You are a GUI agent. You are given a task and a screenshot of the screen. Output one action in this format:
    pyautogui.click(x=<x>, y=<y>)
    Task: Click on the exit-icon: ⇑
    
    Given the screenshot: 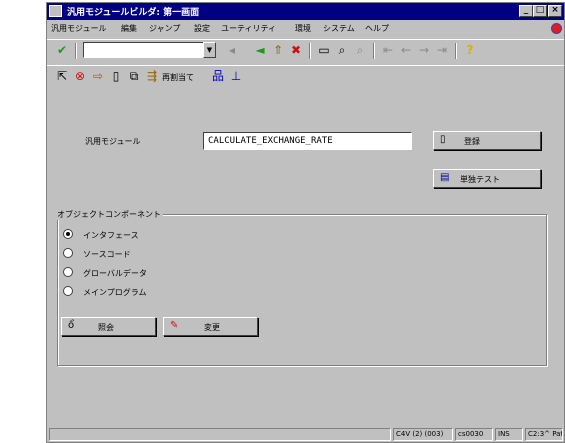 What is the action you would take?
    pyautogui.click(x=278, y=50)
    